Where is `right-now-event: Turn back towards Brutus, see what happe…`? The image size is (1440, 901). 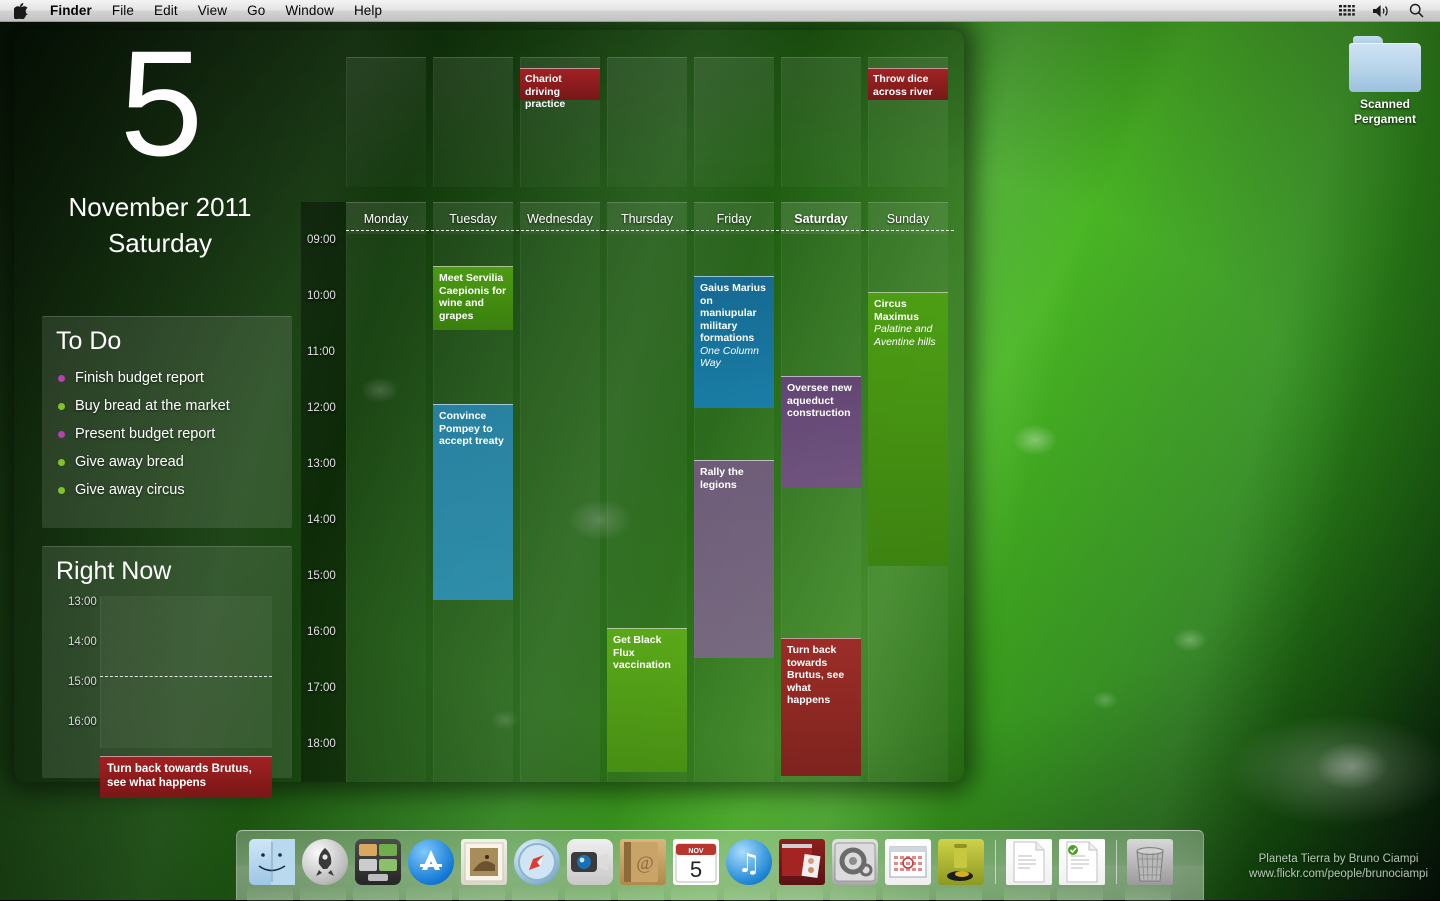
right-now-event: Turn back towards Brutus, see what happe… is located at coordinates (186, 777).